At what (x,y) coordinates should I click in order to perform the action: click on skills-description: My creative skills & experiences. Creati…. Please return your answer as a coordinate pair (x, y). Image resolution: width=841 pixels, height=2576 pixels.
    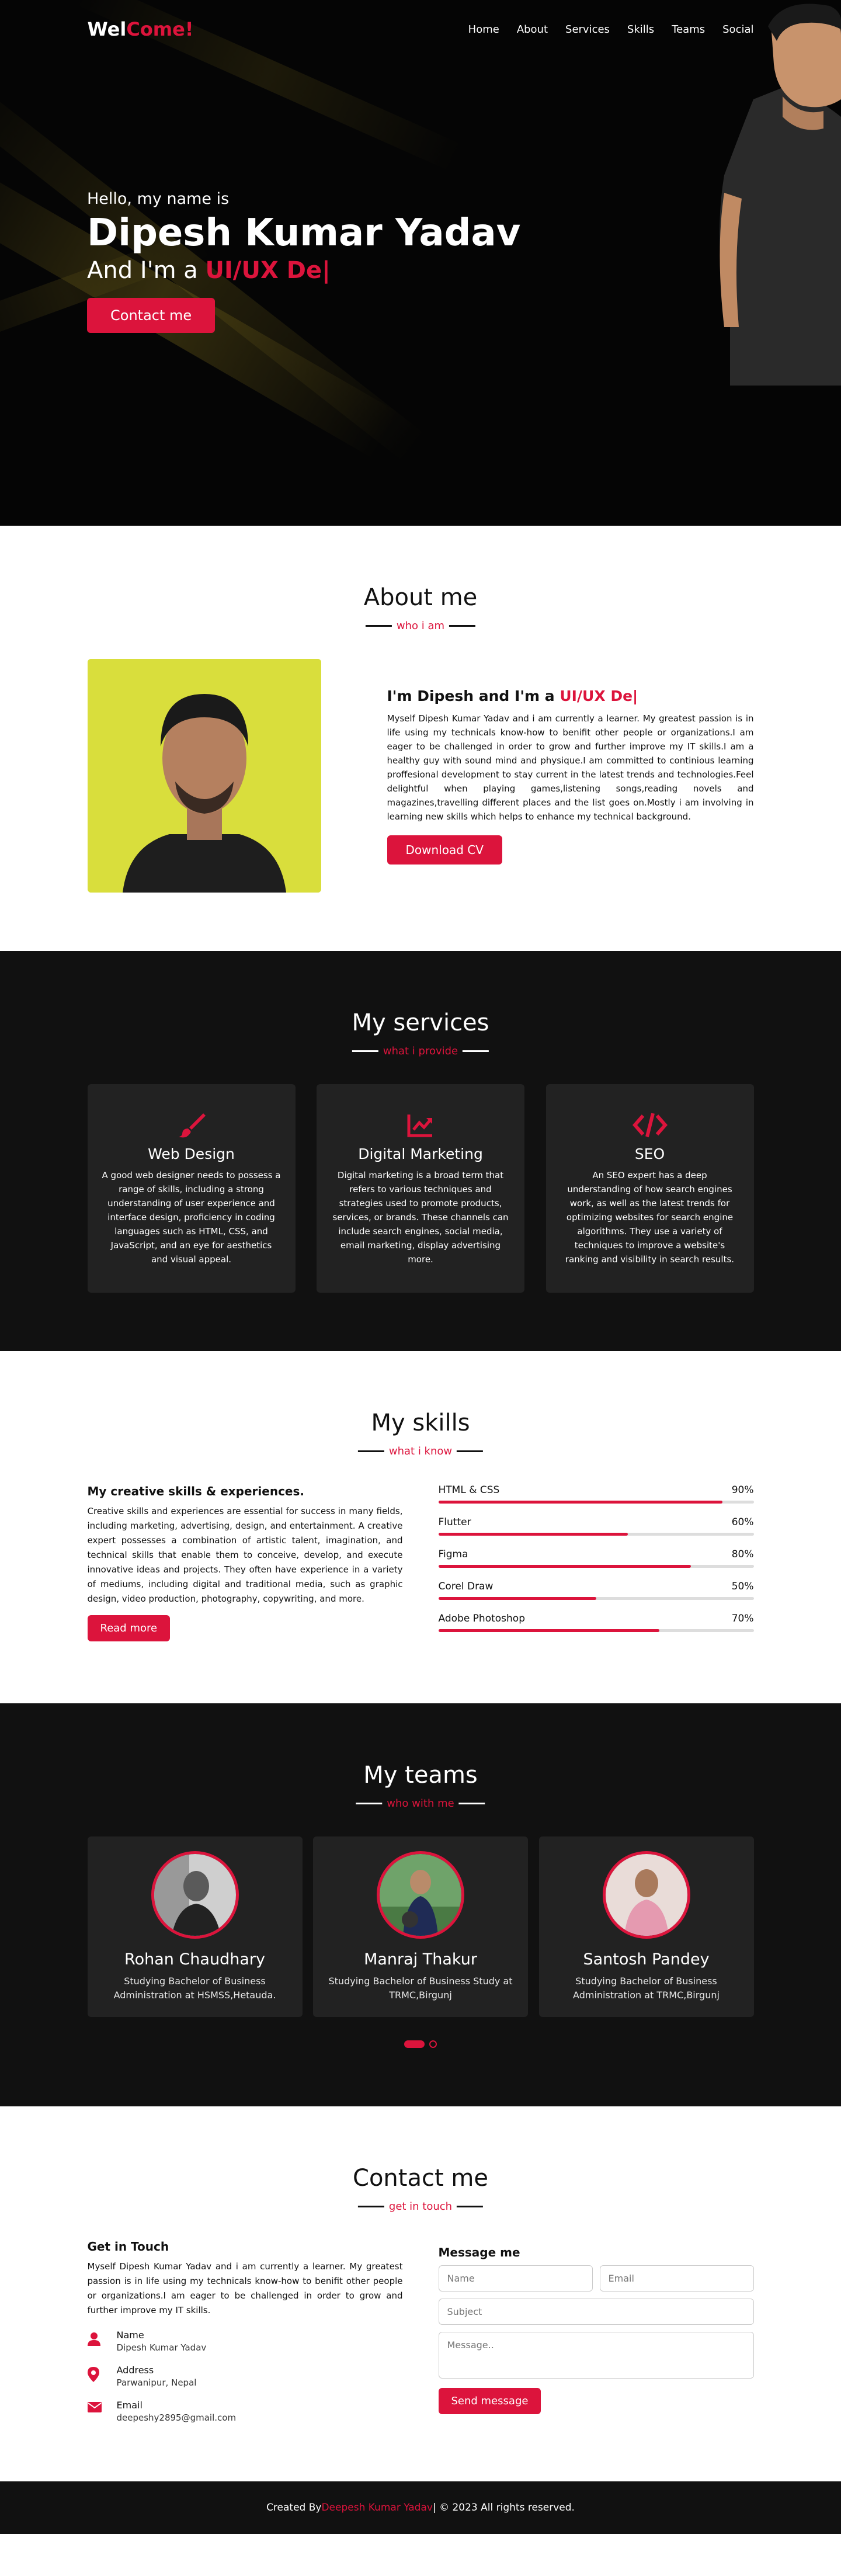
    Looking at the image, I should click on (245, 1564).